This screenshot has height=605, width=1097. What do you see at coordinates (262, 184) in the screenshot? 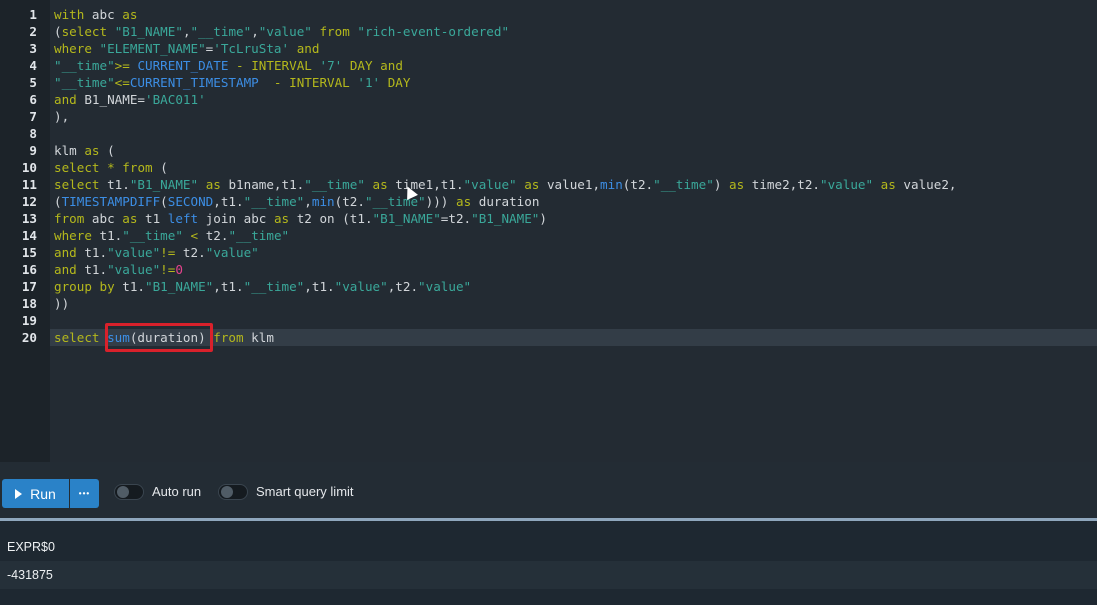
I see `code-token: b1name,t1.` at bounding box center [262, 184].